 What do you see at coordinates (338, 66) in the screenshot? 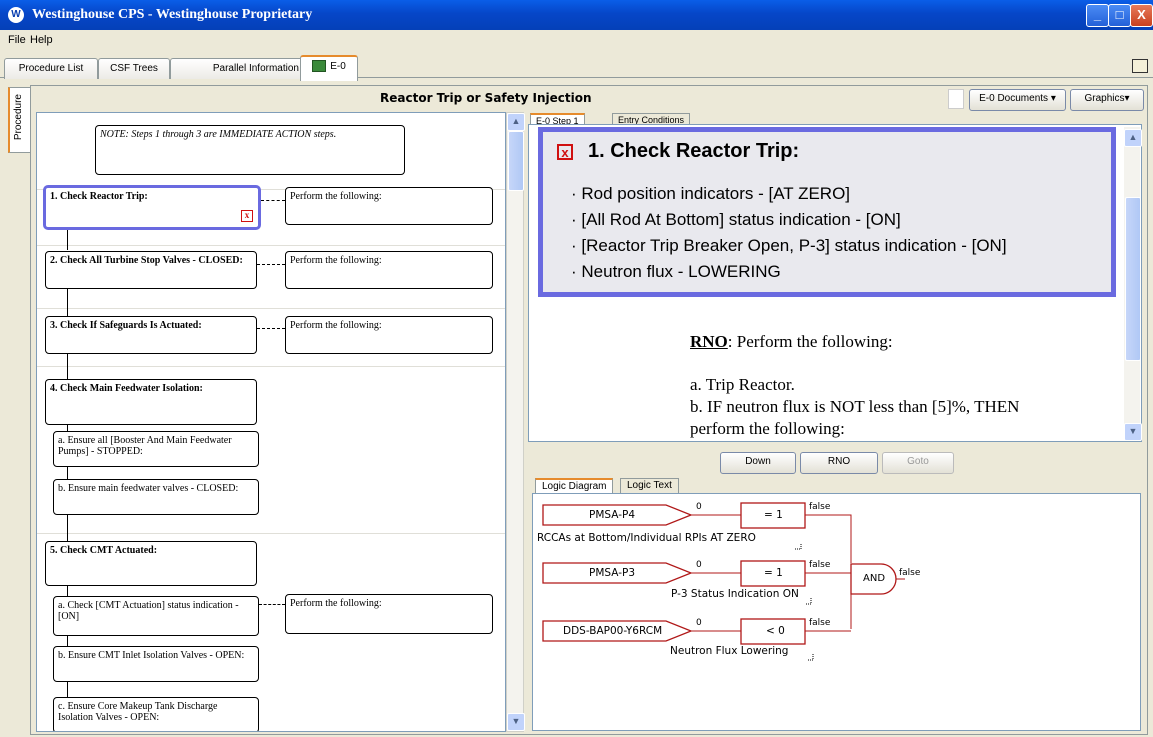
I see `tab-e-0-label: E-0` at bounding box center [338, 66].